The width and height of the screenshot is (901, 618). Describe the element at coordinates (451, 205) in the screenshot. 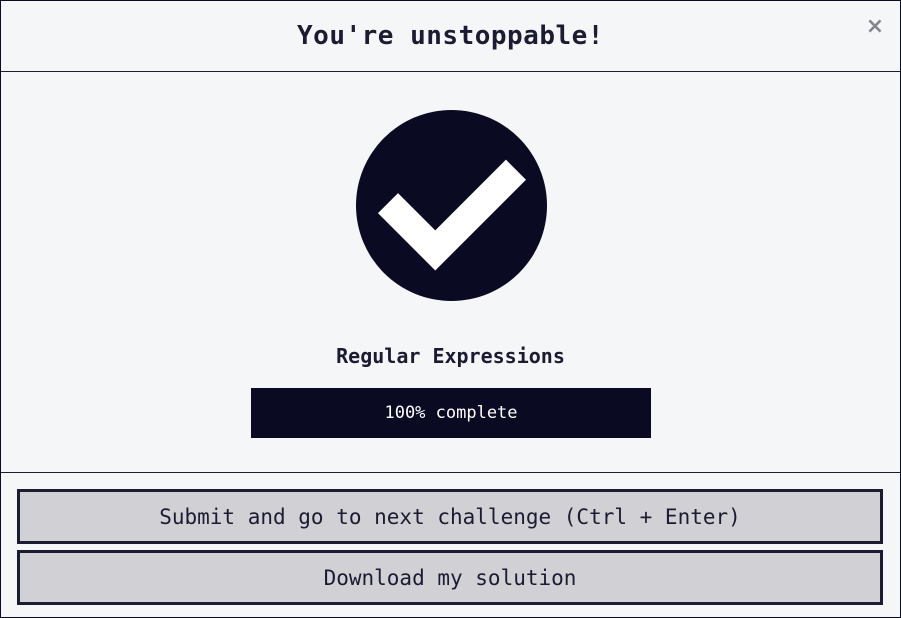

I see `check-circle-icon` at that location.